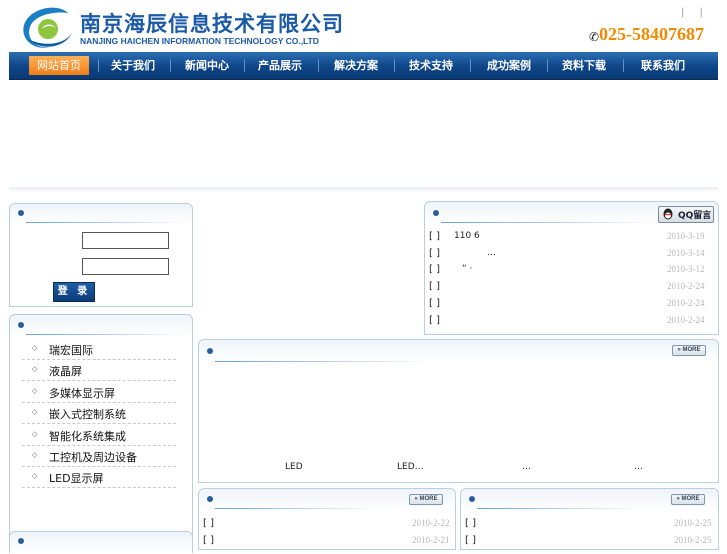 This screenshot has width=727, height=554. Describe the element at coordinates (668, 214) in the screenshot. I see `qq-penguin-icon` at that location.